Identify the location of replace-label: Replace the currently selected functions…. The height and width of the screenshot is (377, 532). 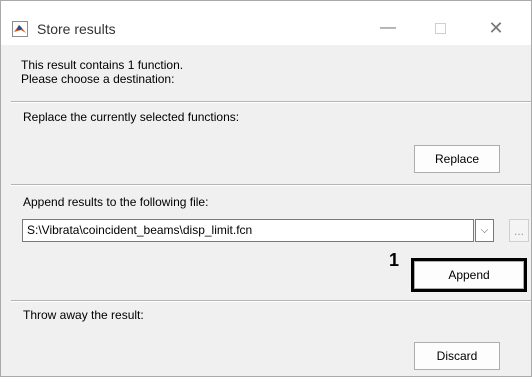
(131, 117).